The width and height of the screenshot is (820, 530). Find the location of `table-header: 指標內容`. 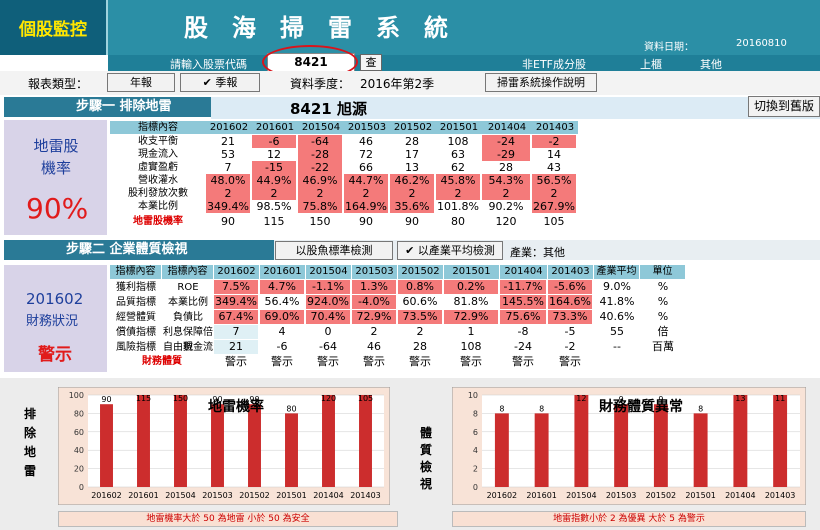

table-header: 指標內容 is located at coordinates (135, 272).